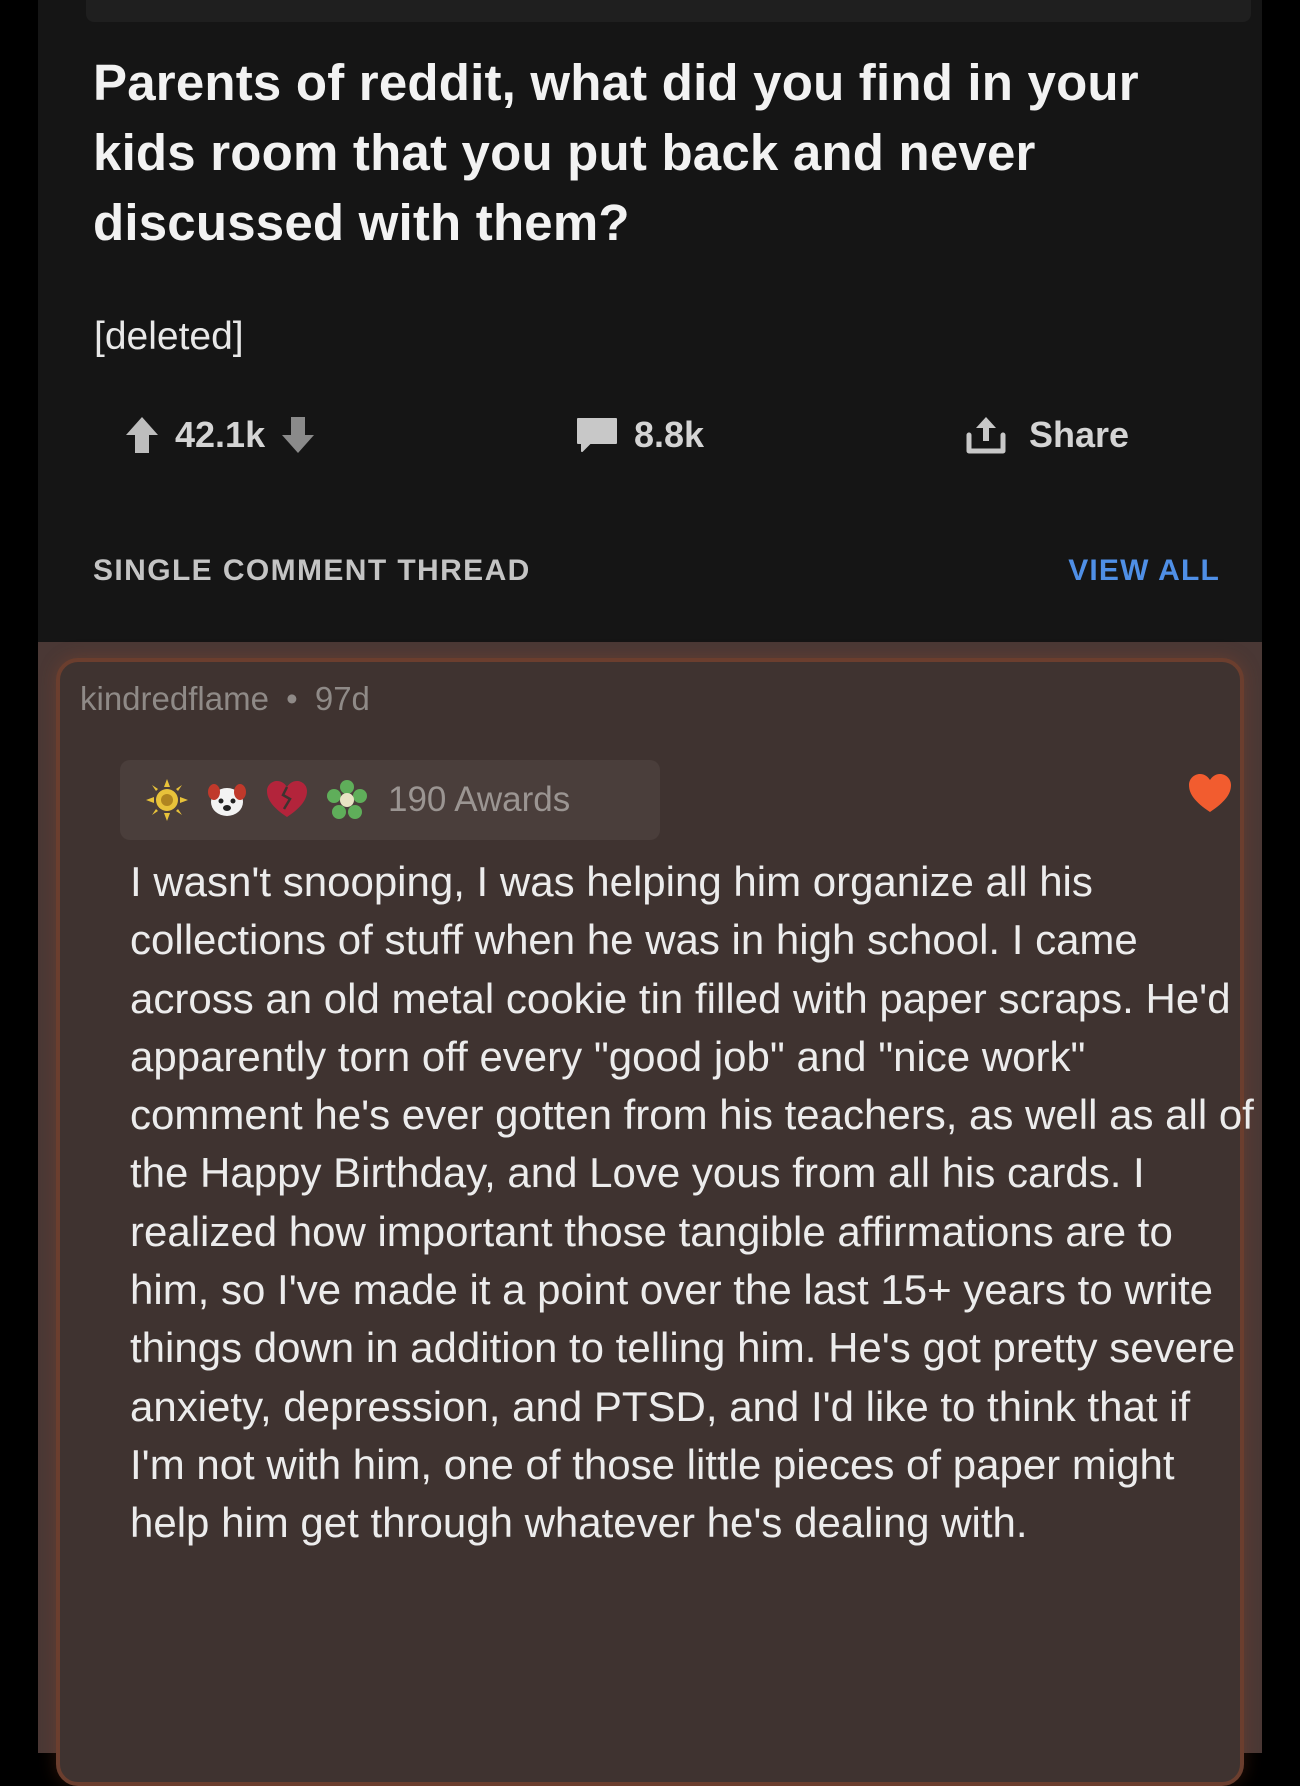 The width and height of the screenshot is (1300, 1786). Describe the element at coordinates (986, 435) in the screenshot. I see `share-icon` at that location.